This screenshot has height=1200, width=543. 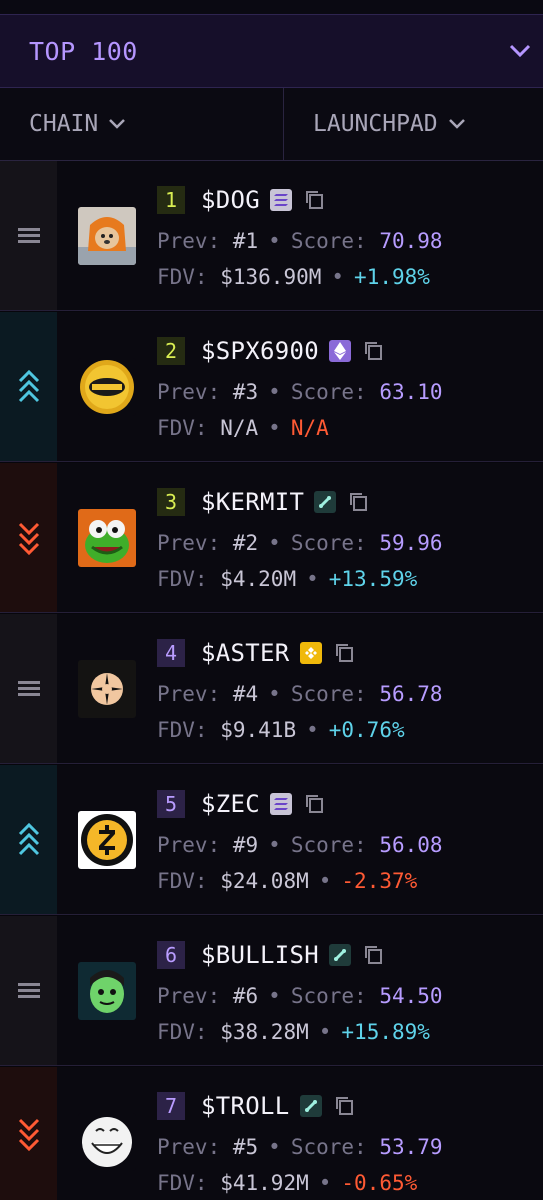 I want to click on token-ticker: $ASTER, so click(x=245, y=653).